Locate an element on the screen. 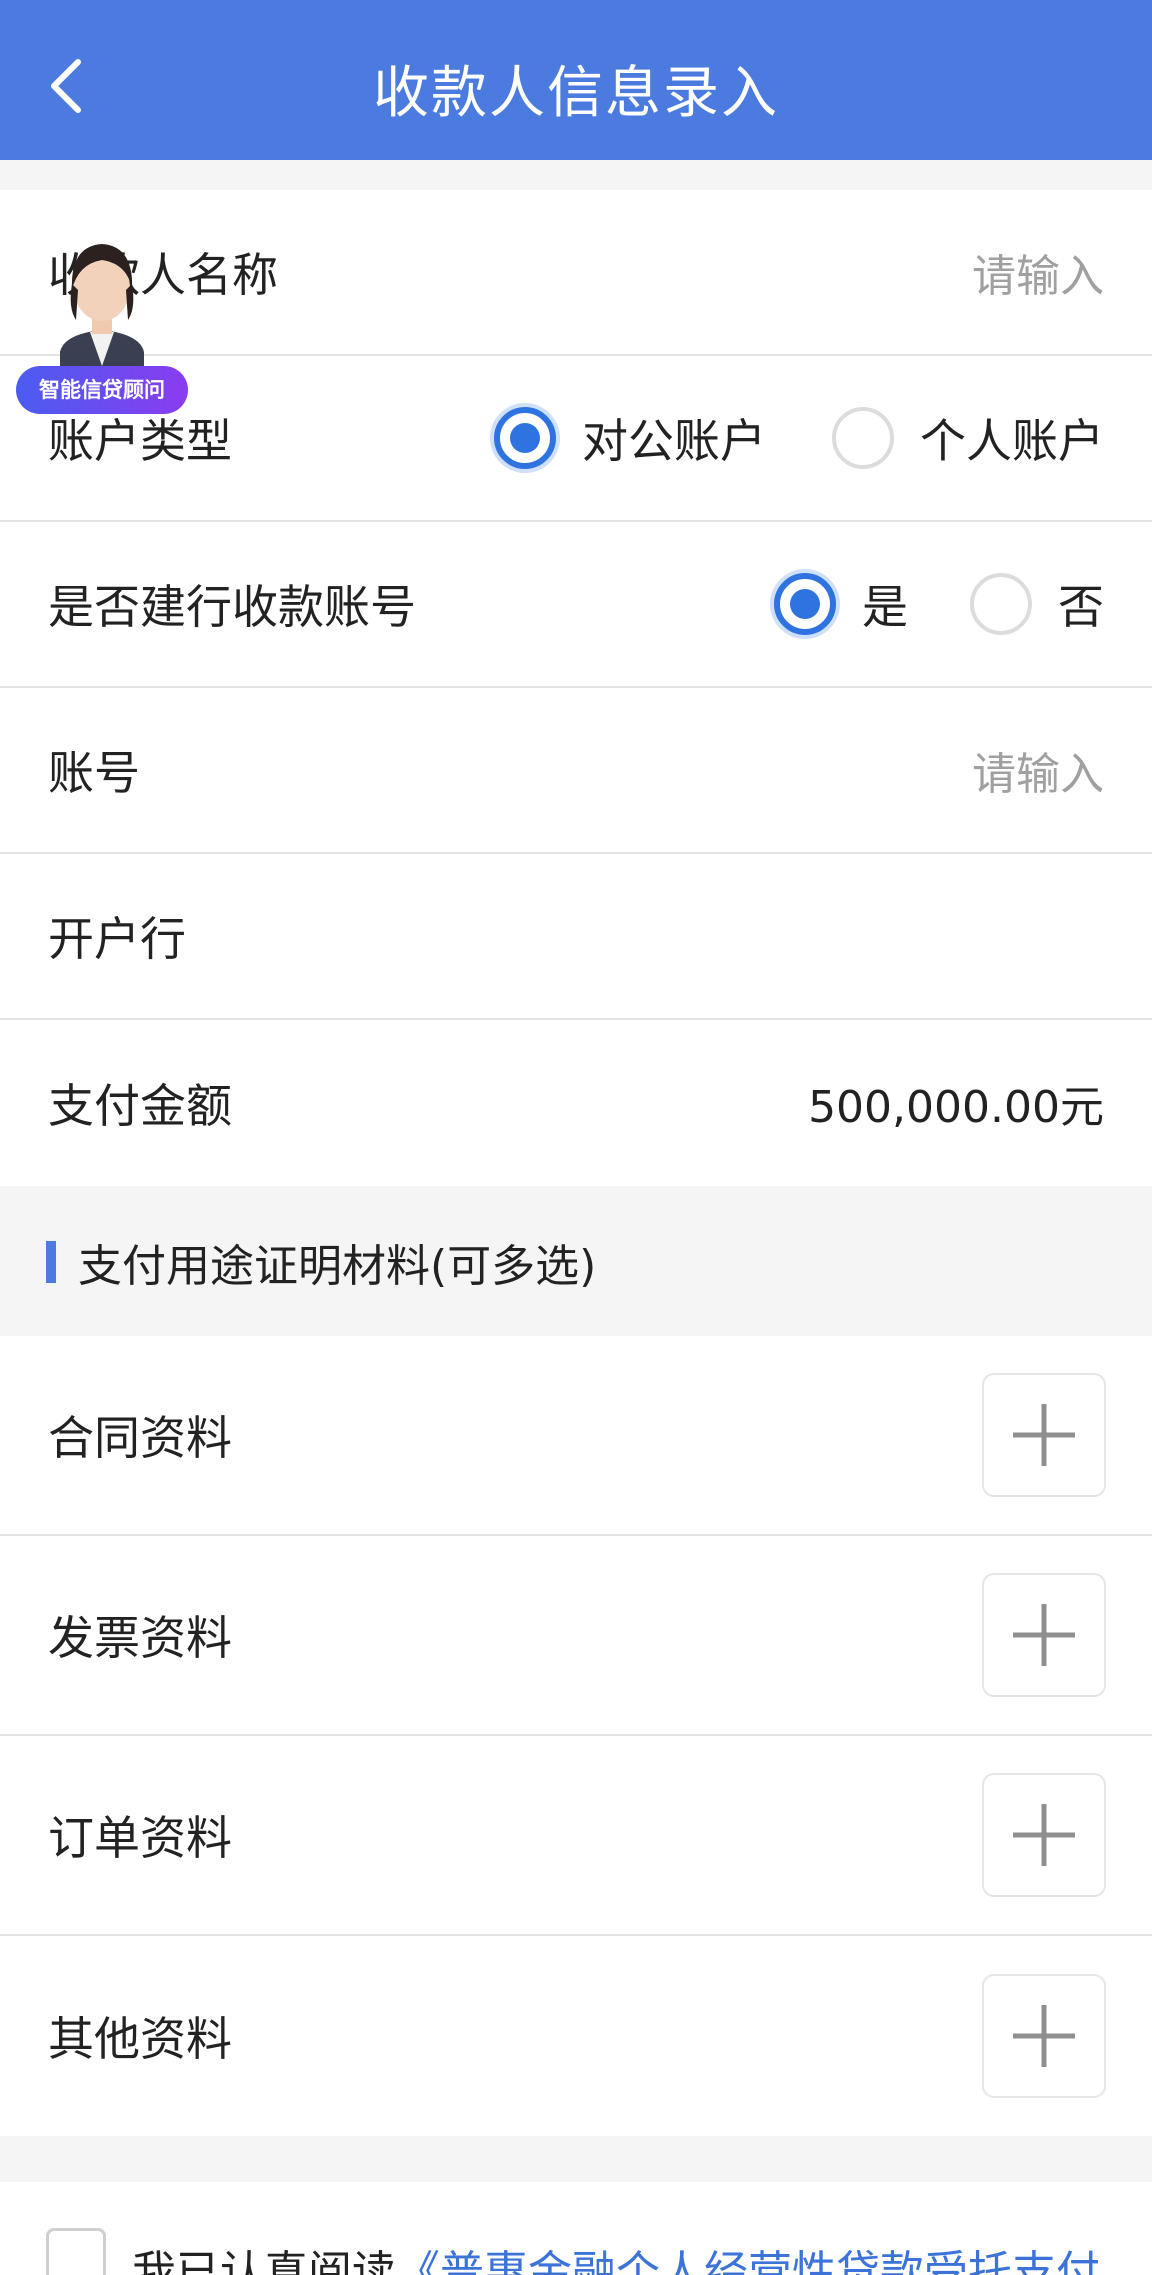 The height and width of the screenshot is (2275, 1152). material-contract-row: 合同资料 is located at coordinates (576, 1436).